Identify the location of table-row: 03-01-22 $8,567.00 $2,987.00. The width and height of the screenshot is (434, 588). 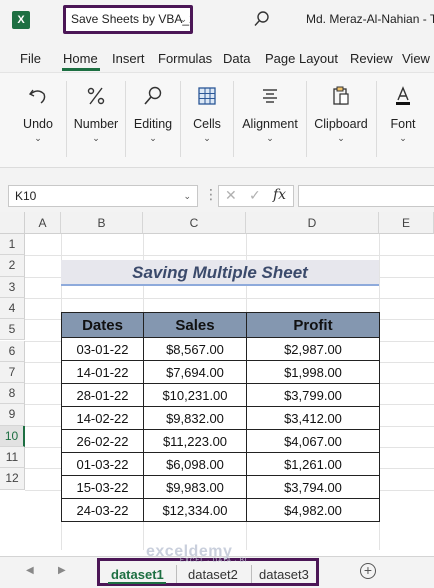
(220, 349).